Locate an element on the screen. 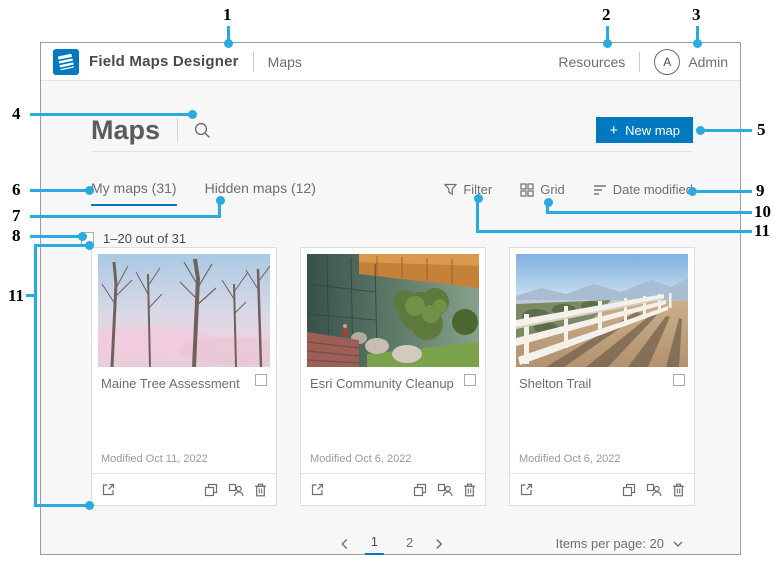  sort-icon is located at coordinates (599, 189).